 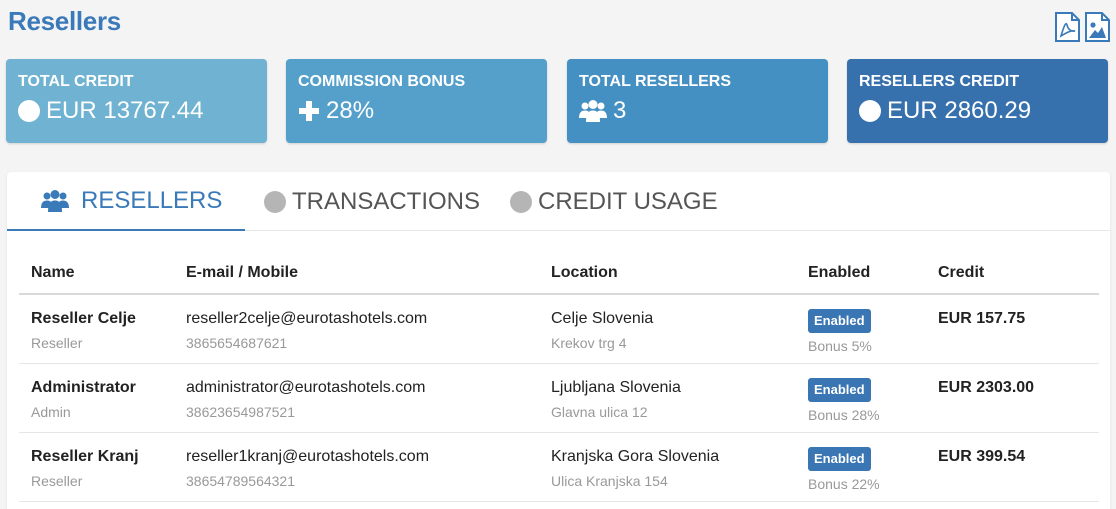 I want to click on resellers-credit-value: EUR 2860.29, so click(x=959, y=110).